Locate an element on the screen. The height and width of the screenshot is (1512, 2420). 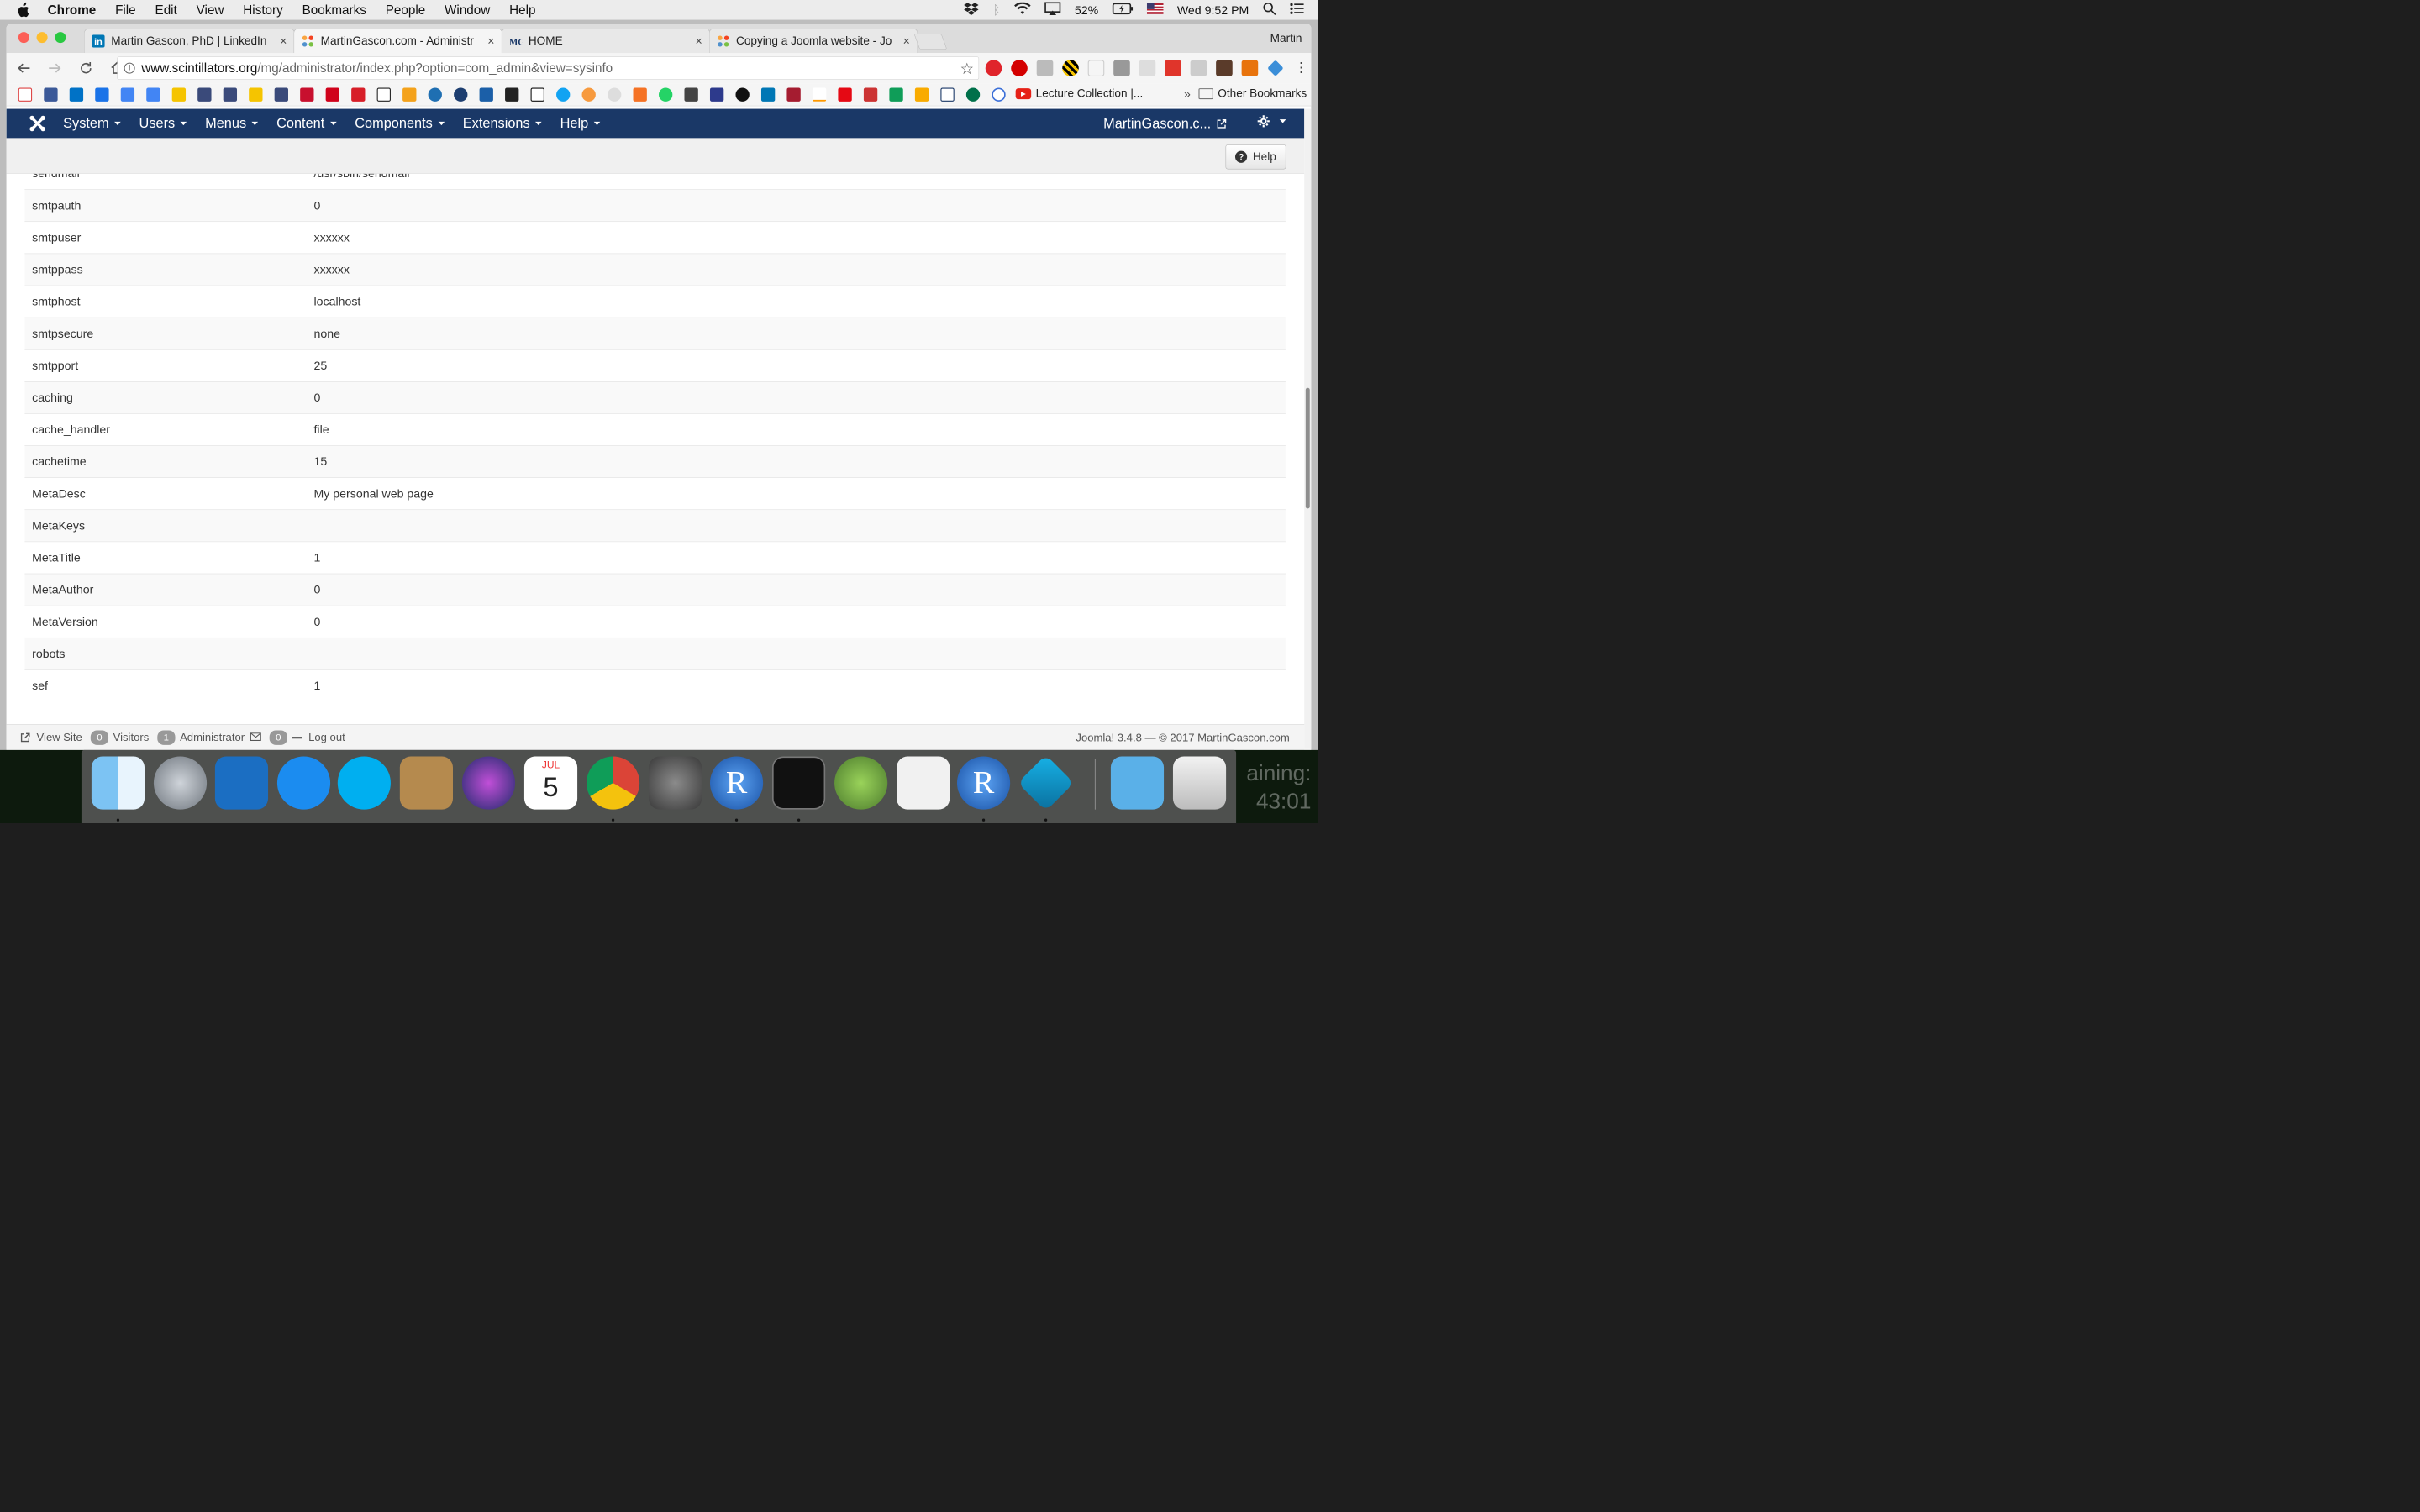
messages-count-badge: 0 is located at coordinates (278, 737).